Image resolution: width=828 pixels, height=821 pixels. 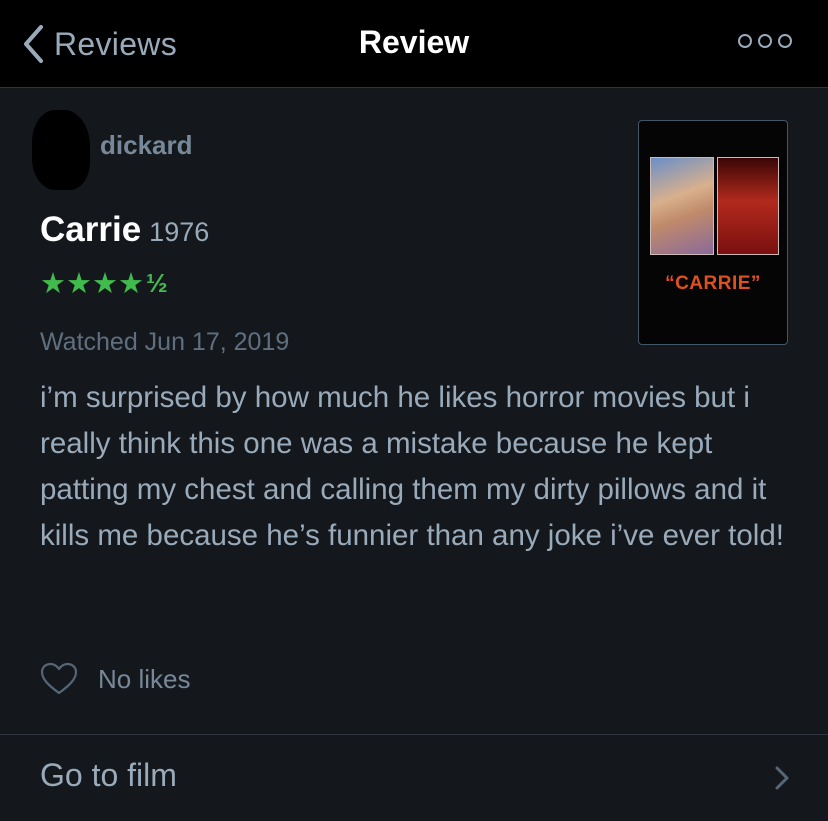 I want to click on more-options-button, so click(x=765, y=41).